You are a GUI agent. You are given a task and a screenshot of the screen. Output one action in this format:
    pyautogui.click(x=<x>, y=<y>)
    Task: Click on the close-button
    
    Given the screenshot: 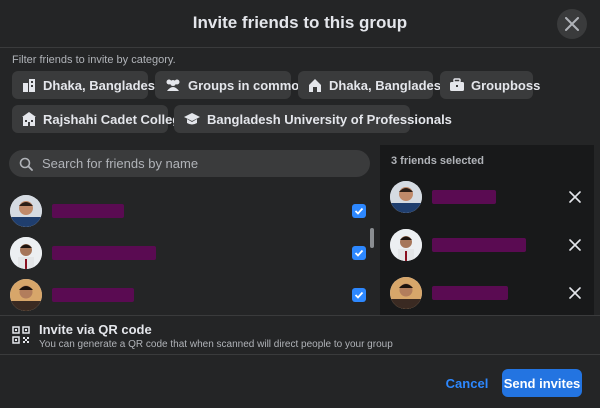 What is the action you would take?
    pyautogui.click(x=572, y=24)
    